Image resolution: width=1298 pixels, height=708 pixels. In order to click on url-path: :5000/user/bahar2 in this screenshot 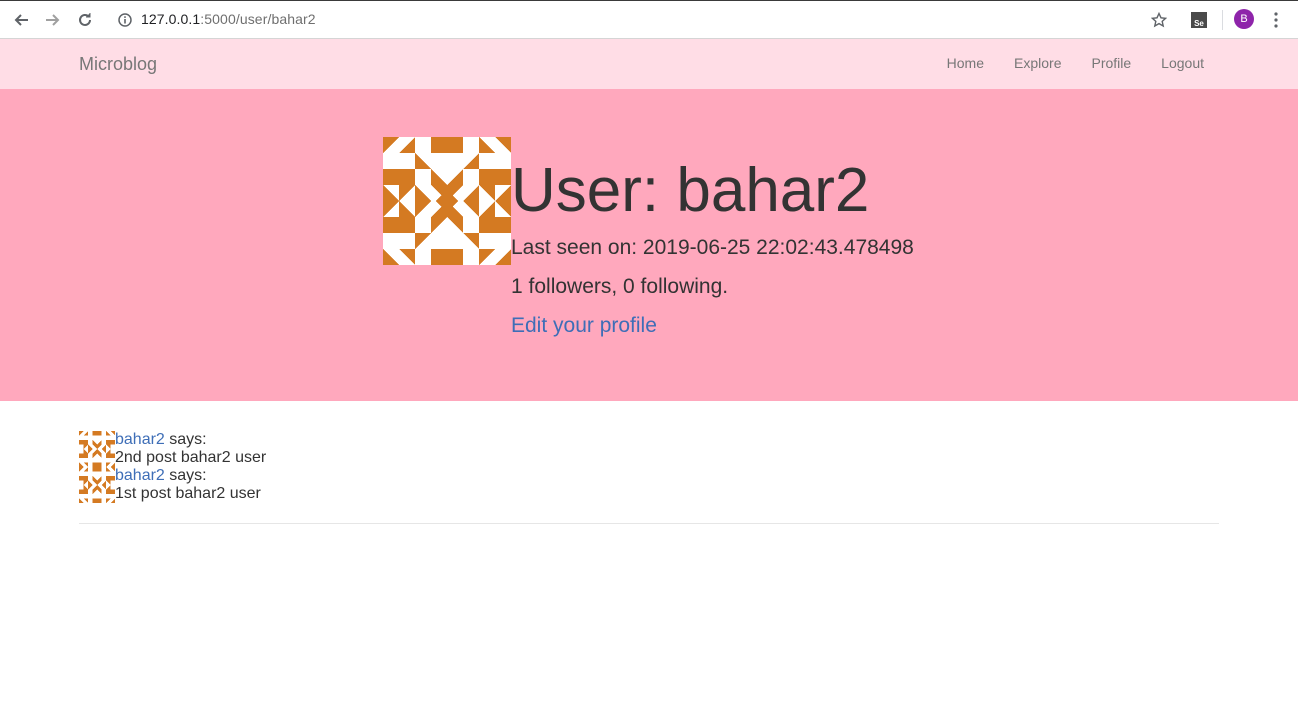, I will do `click(258, 19)`.